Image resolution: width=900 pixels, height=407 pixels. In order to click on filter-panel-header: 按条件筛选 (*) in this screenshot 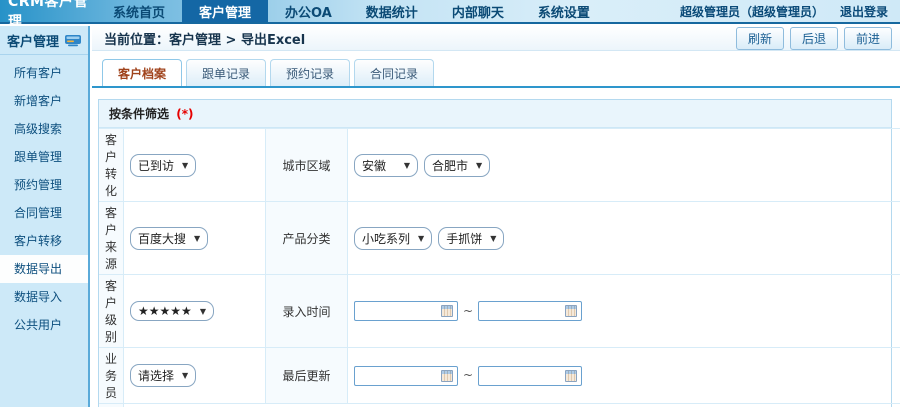, I will do `click(495, 114)`.